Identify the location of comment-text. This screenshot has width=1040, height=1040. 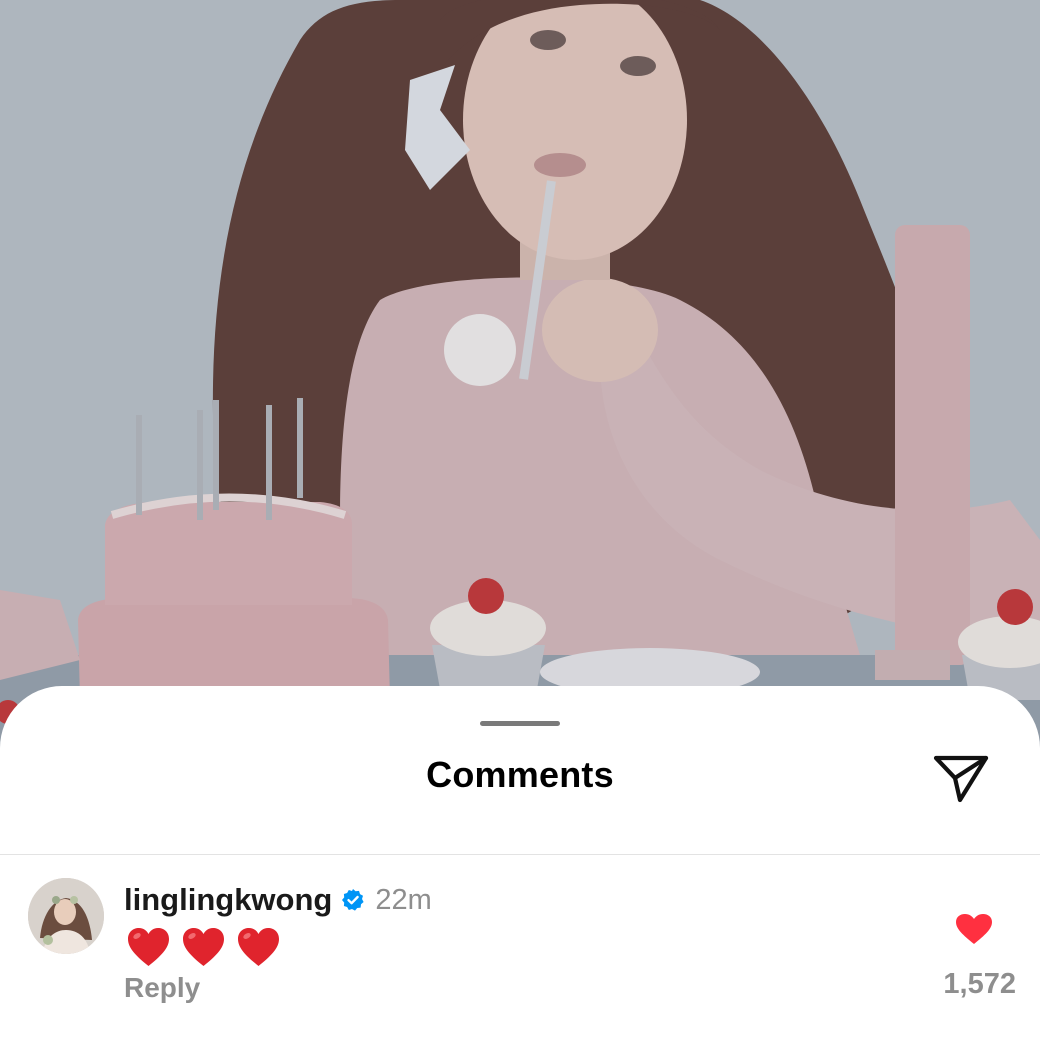
(203, 947).